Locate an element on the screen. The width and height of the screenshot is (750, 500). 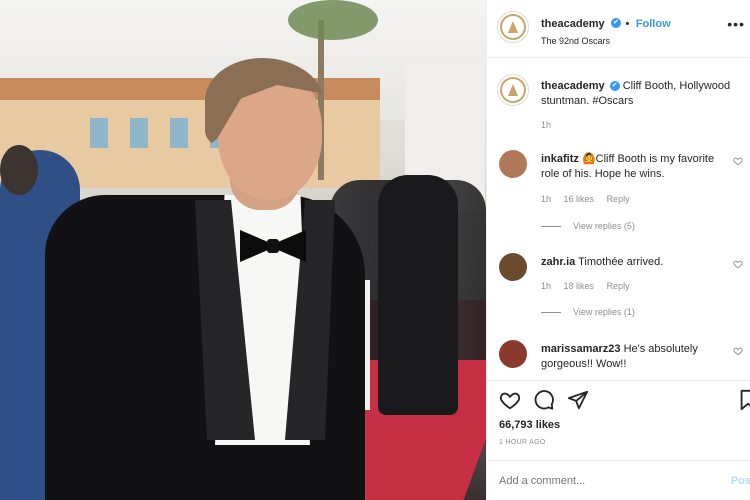
photo-palm-leaves is located at coordinates (333, 20).